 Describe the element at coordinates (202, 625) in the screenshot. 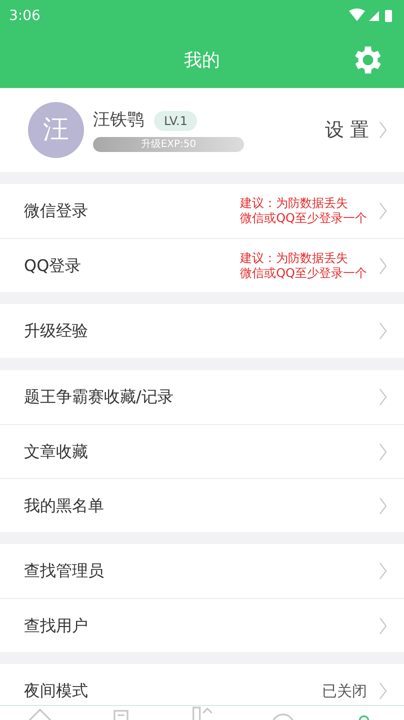

I see `menu-item: 查找用户` at that location.